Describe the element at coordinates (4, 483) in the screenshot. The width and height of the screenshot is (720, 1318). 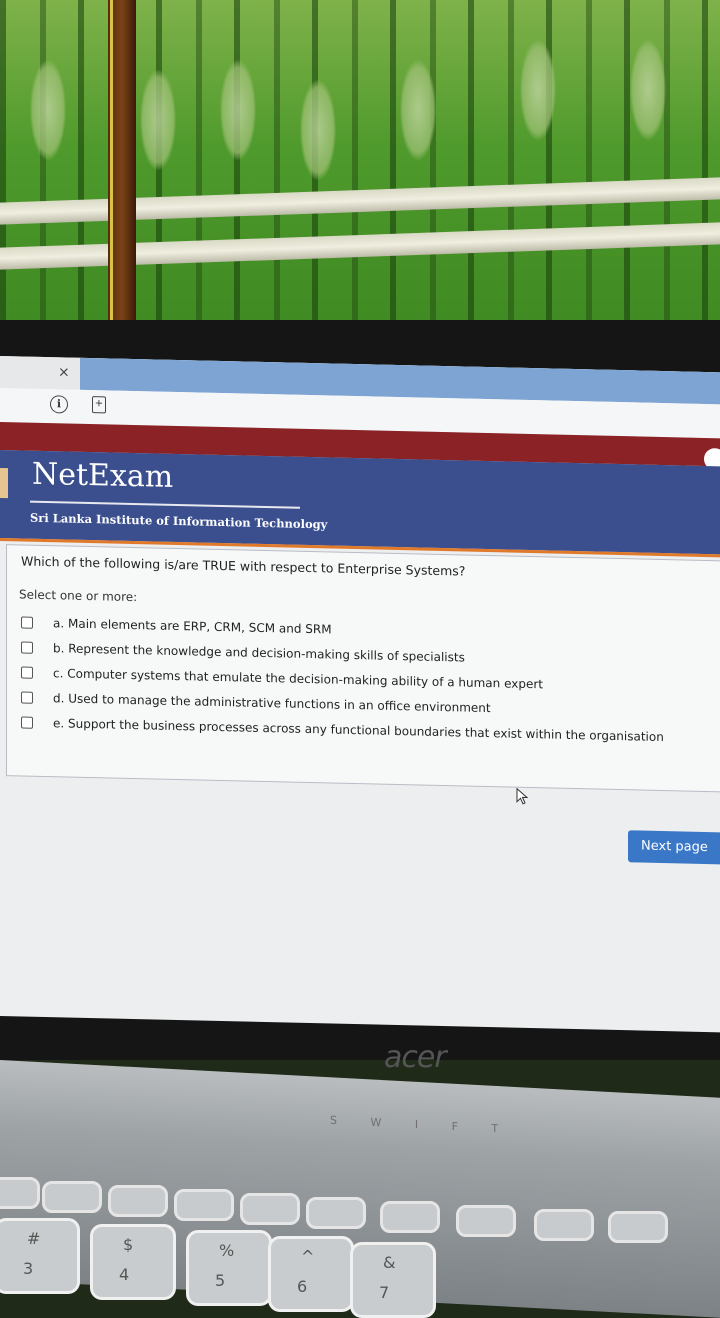
I see `logo-icon` at that location.